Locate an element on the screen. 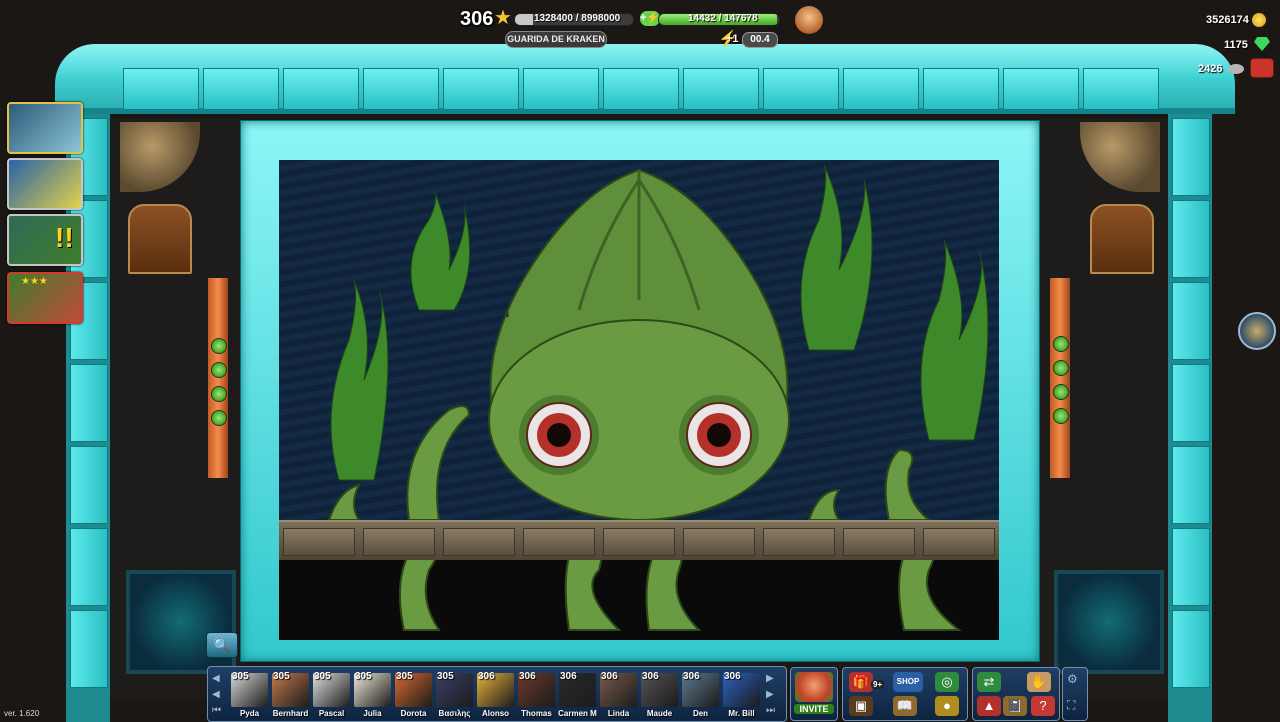  actions-box: 🎁 9+ SHOP ◎ ▣ 📖 ● is located at coordinates (905, 694).